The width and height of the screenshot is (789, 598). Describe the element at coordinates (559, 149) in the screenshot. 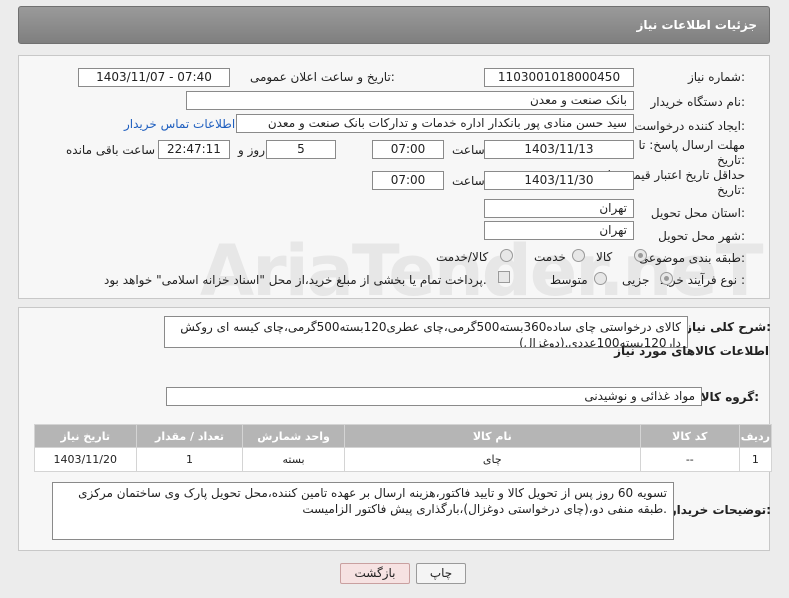

I see `deadline-date-field: 1403/11/13` at that location.